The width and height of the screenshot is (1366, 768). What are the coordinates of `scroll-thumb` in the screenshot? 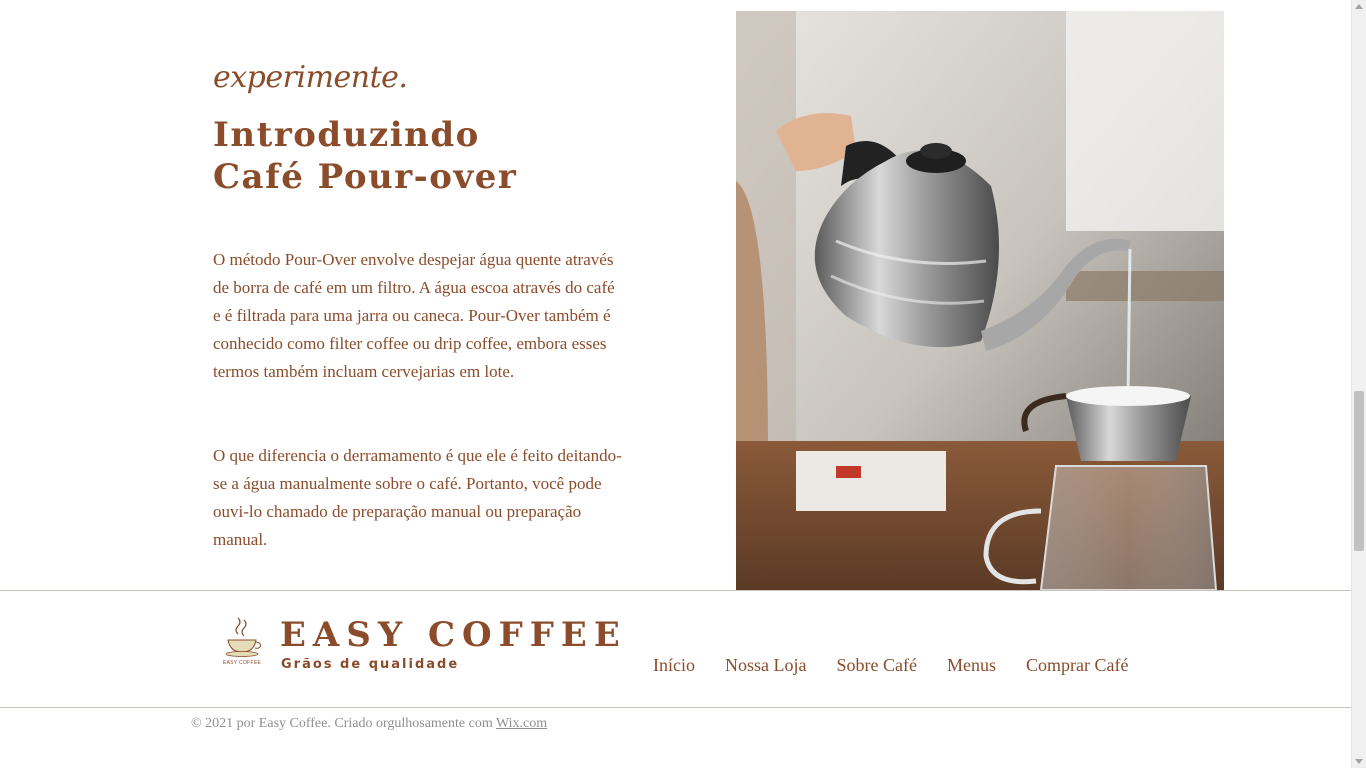 It's located at (1359, 471).